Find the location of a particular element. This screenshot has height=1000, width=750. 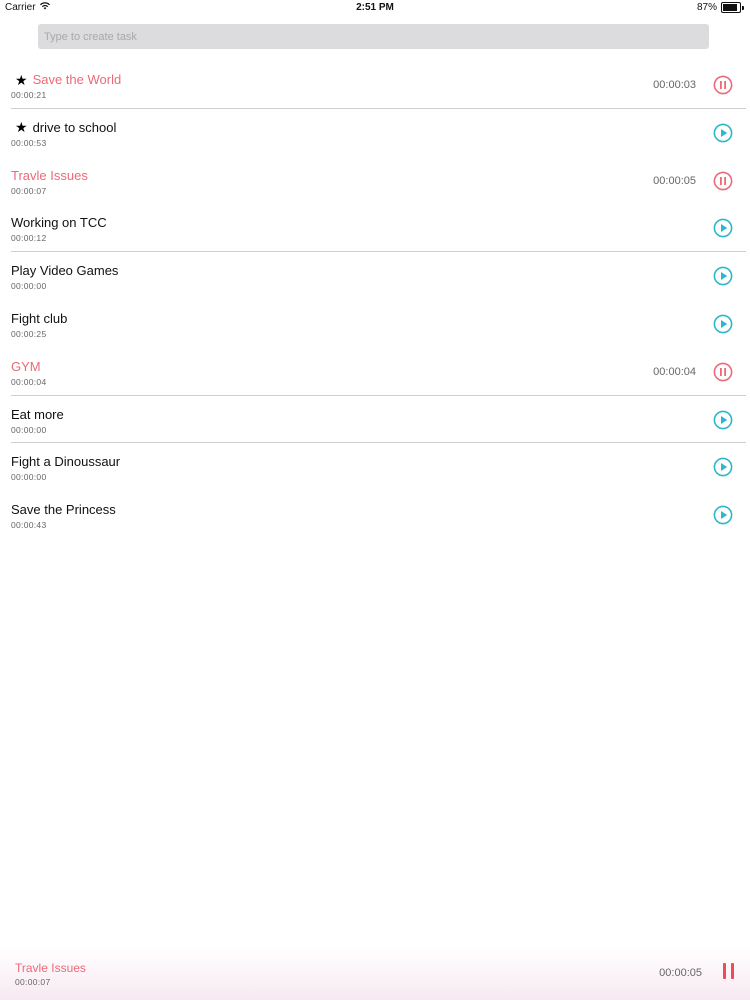

status-time: 2:51 PM is located at coordinates (375, 7).